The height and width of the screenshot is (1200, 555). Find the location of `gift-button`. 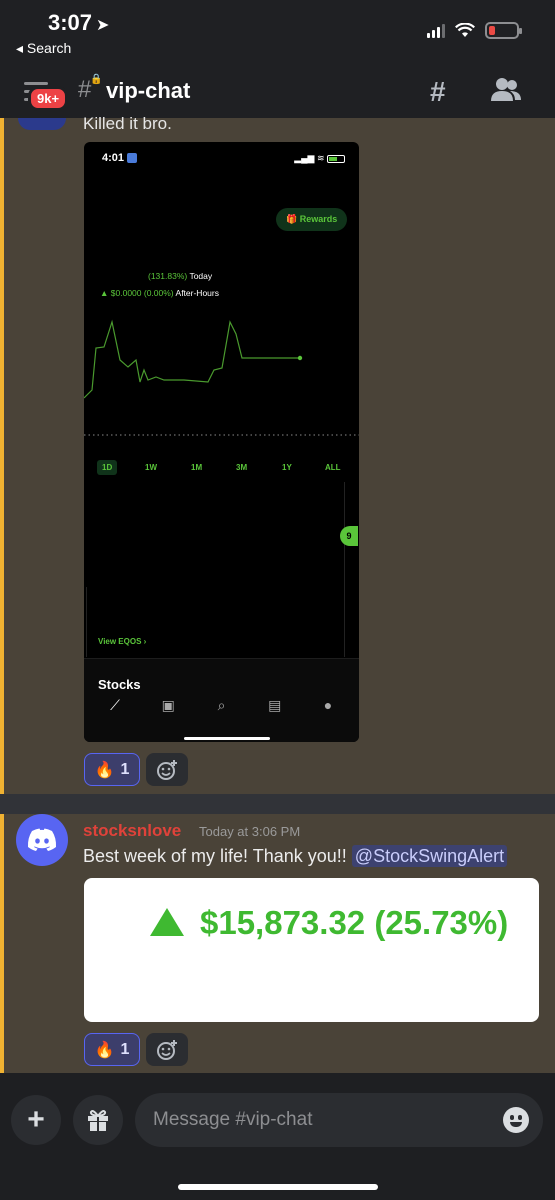

gift-button is located at coordinates (98, 1120).